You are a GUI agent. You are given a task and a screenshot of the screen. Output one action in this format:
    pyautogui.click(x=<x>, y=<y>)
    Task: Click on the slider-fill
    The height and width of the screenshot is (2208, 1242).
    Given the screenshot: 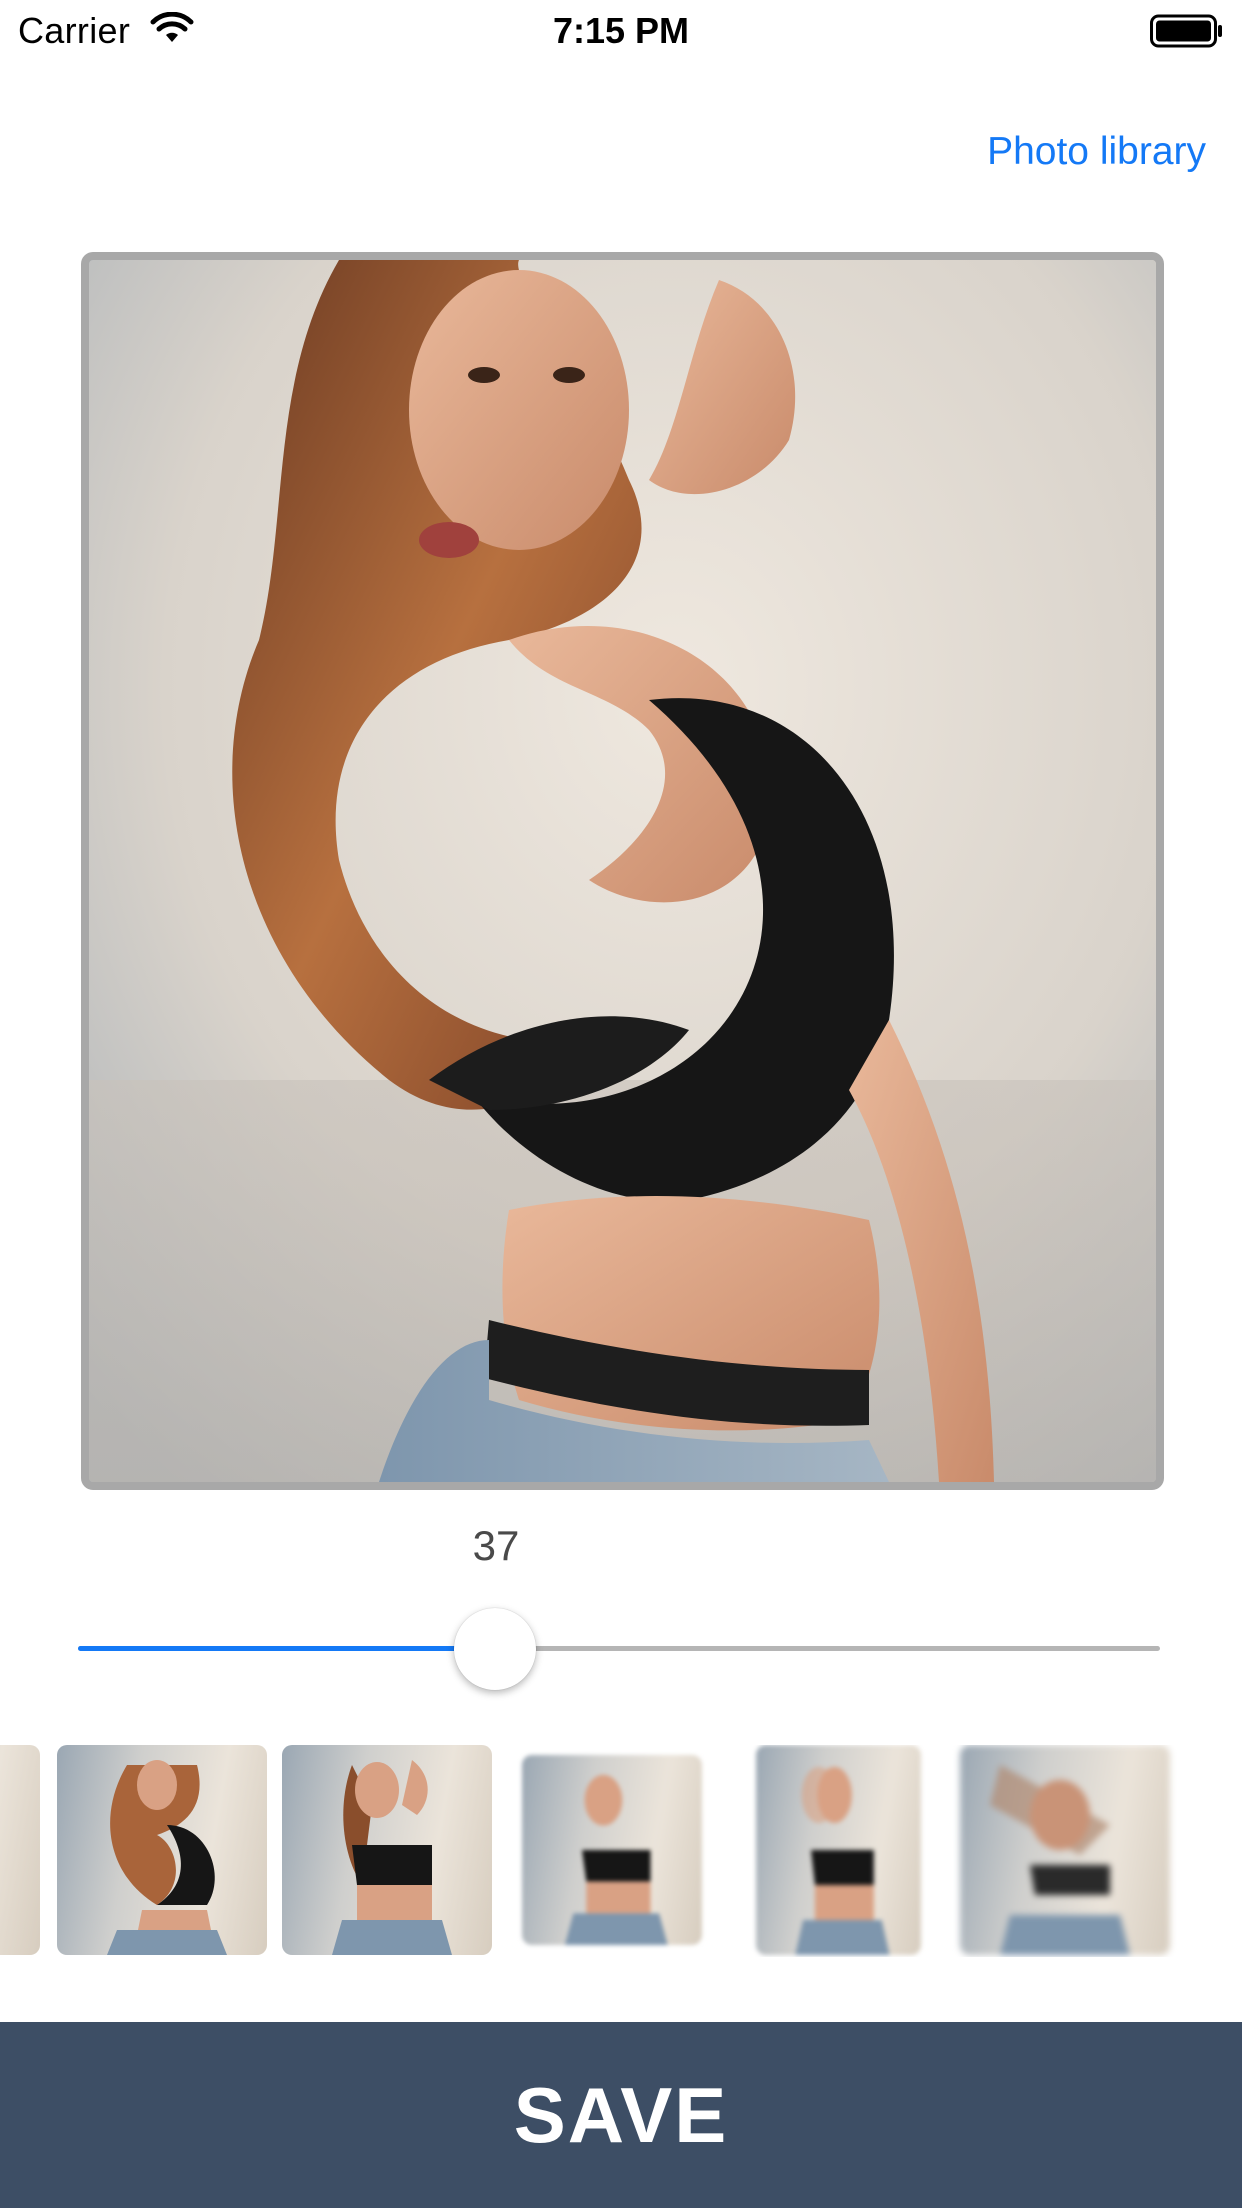 What is the action you would take?
    pyautogui.click(x=286, y=1648)
    